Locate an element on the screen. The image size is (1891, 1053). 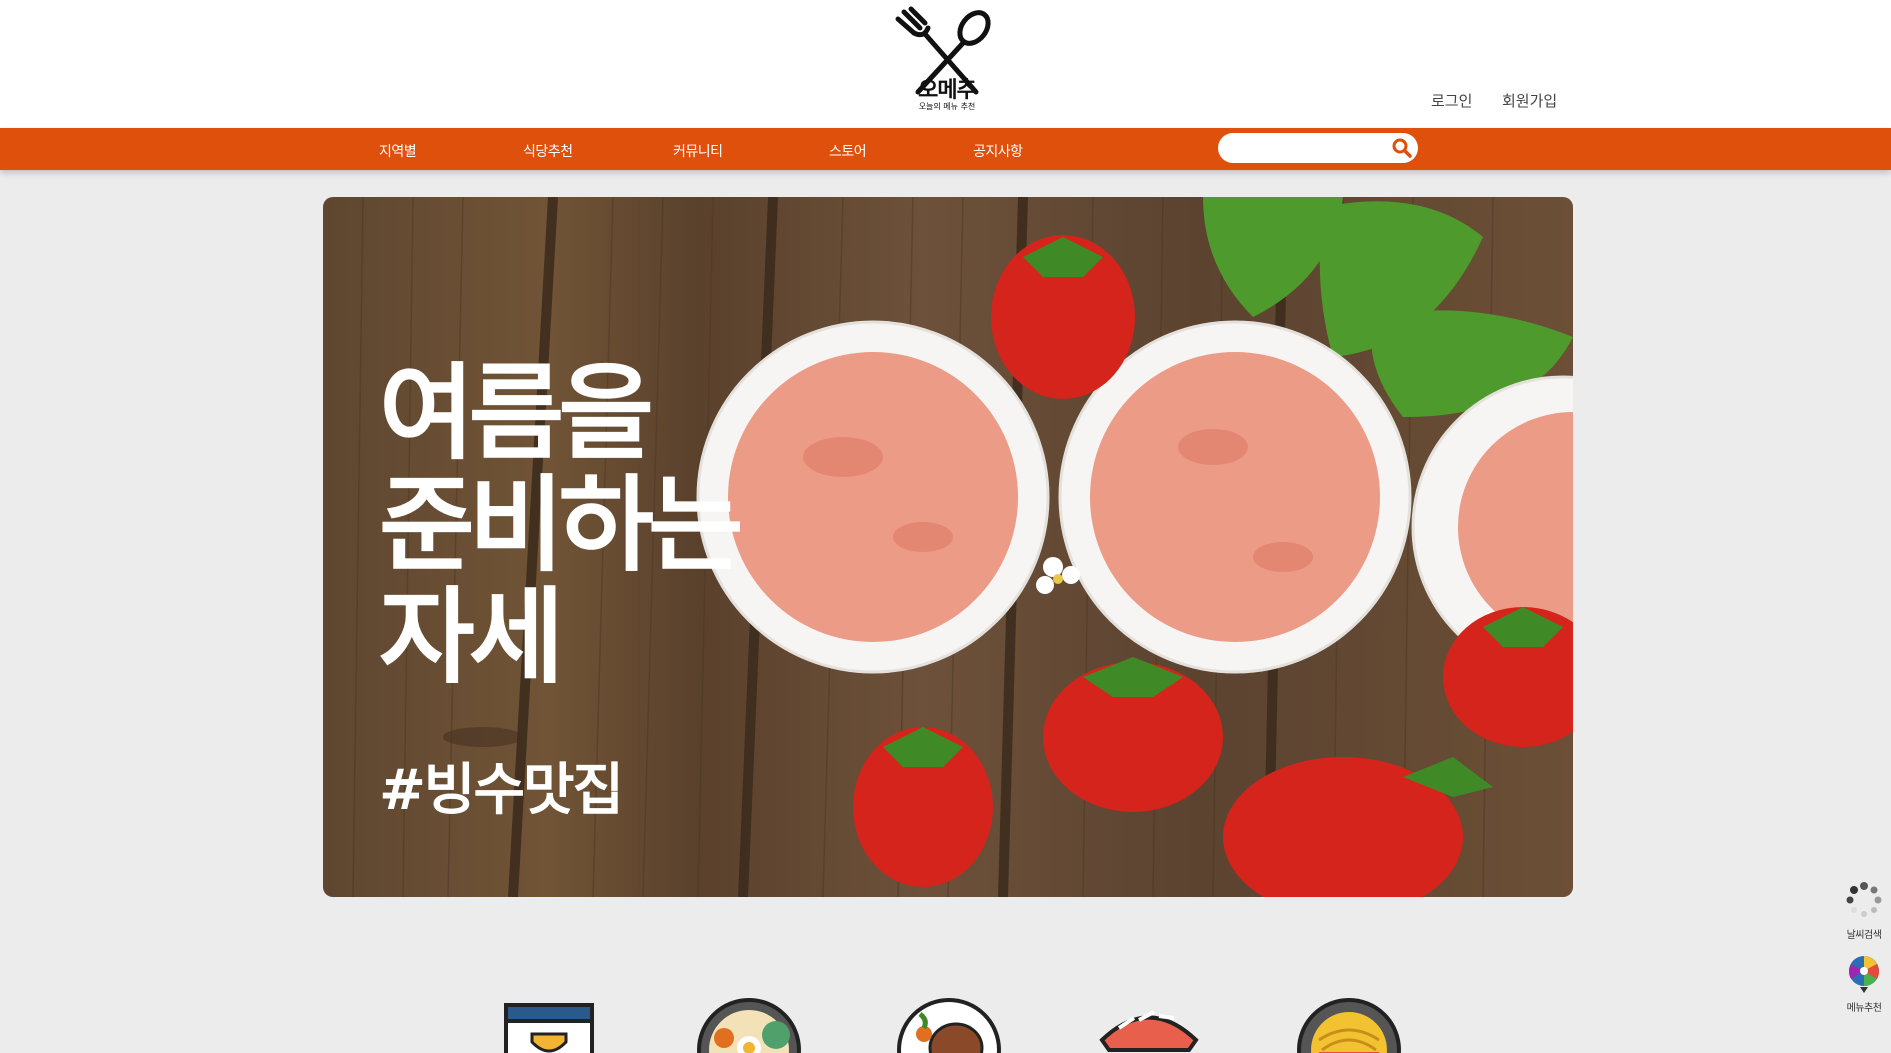
header: 오메추 오늘의 메뉴 추천 로그인 회원가입 is located at coordinates (945, 64).